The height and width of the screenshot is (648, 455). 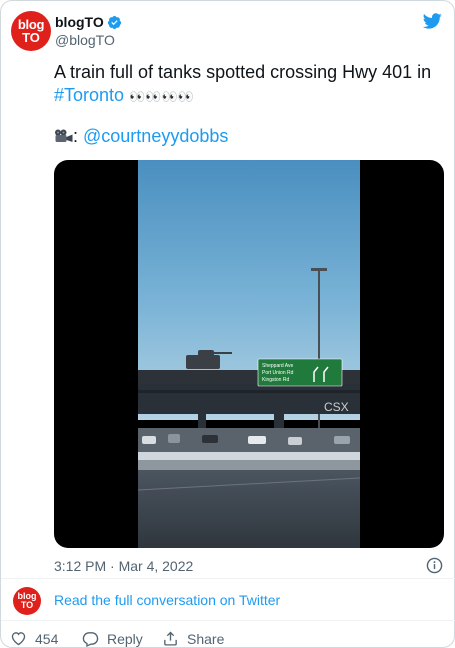 I want to click on like-button: 454, so click(x=34, y=638).